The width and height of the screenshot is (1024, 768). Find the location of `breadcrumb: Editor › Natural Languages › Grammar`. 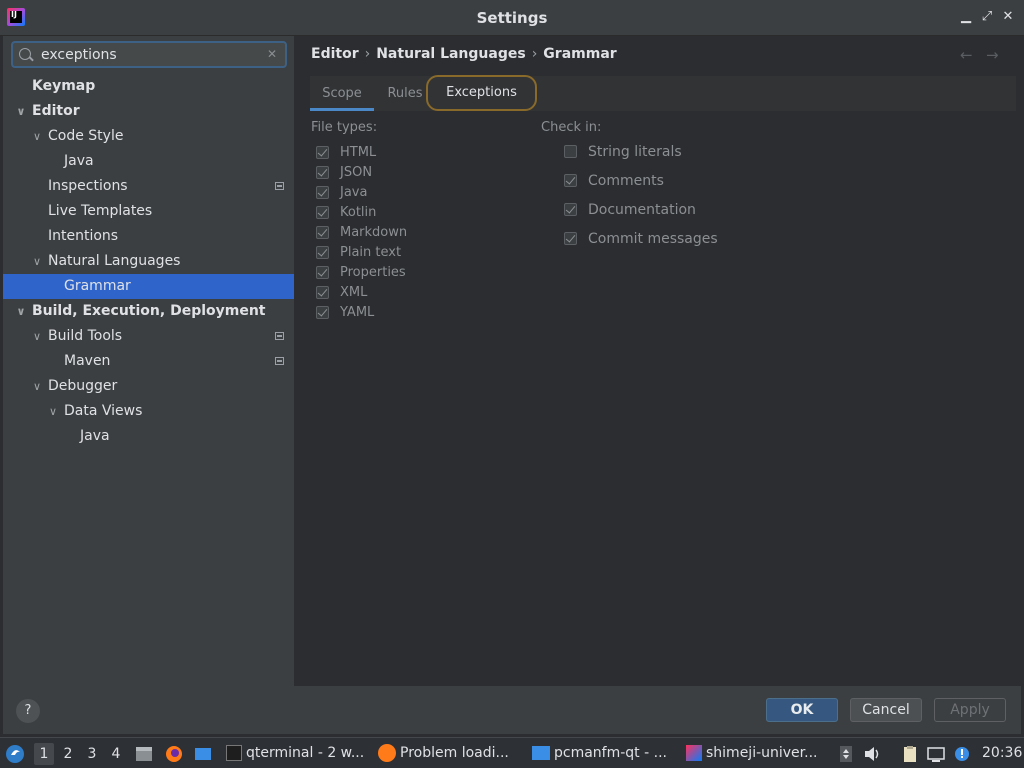

breadcrumb: Editor › Natural Languages › Grammar is located at coordinates (464, 54).